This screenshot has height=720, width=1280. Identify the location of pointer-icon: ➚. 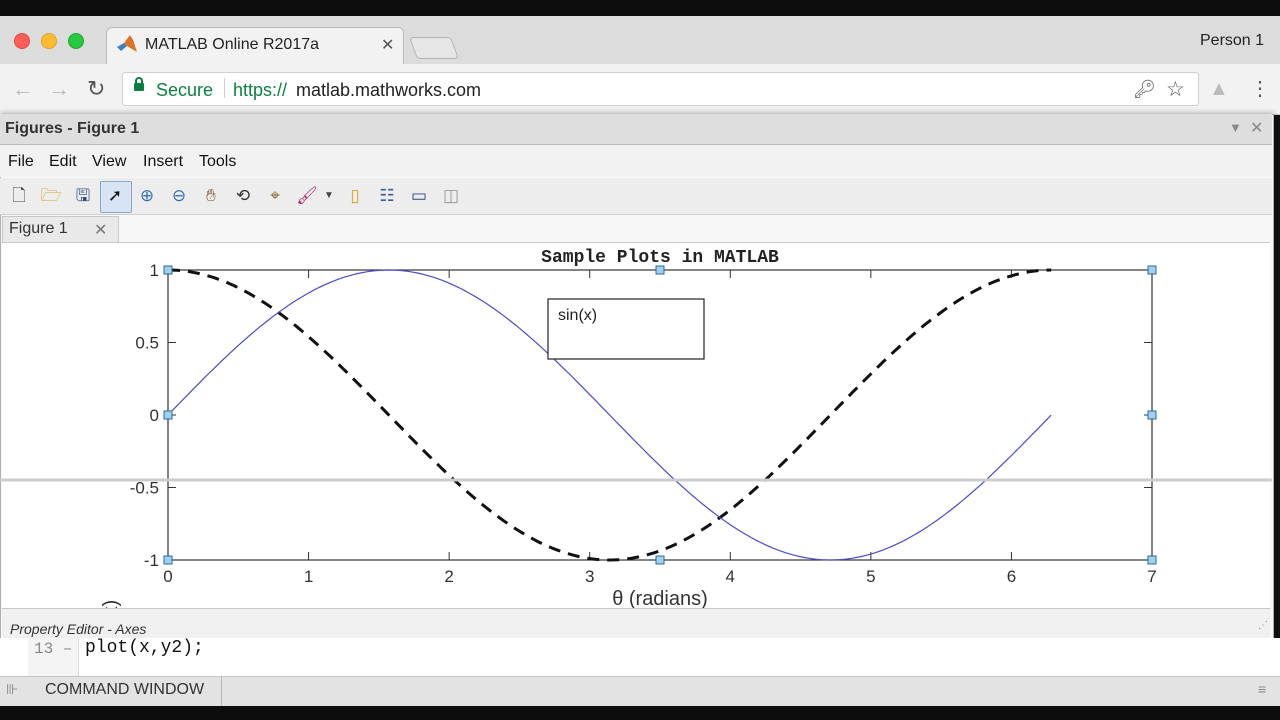
(115, 196).